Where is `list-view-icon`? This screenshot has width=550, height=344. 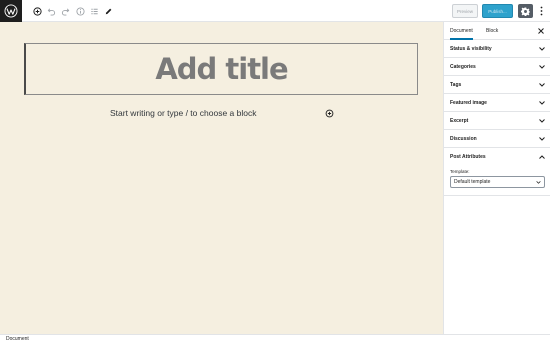
list-view-icon is located at coordinates (94, 11).